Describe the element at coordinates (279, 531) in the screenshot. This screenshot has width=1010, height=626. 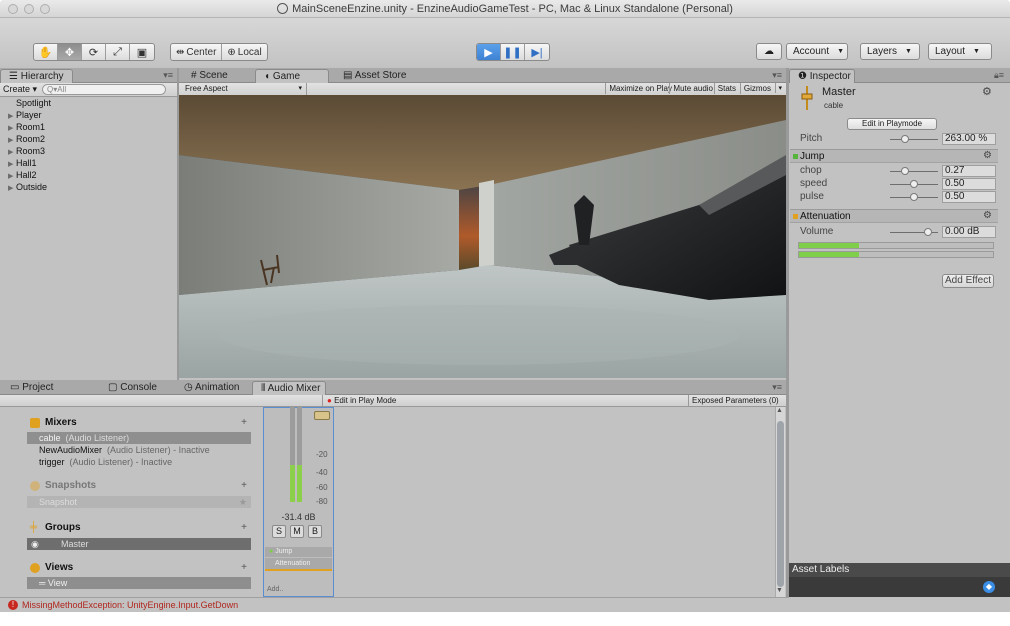
I see `solo-button: S` at that location.